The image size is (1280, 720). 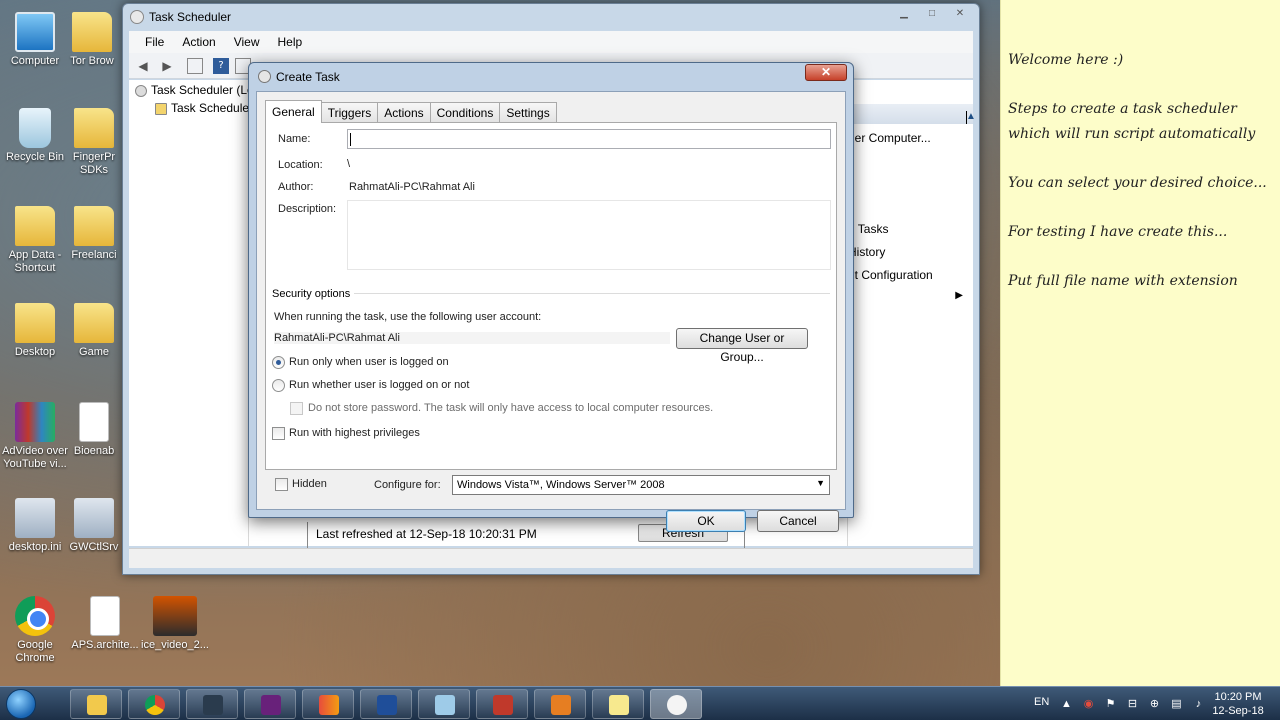 I want to click on description-textarea, so click(x=589, y=235).